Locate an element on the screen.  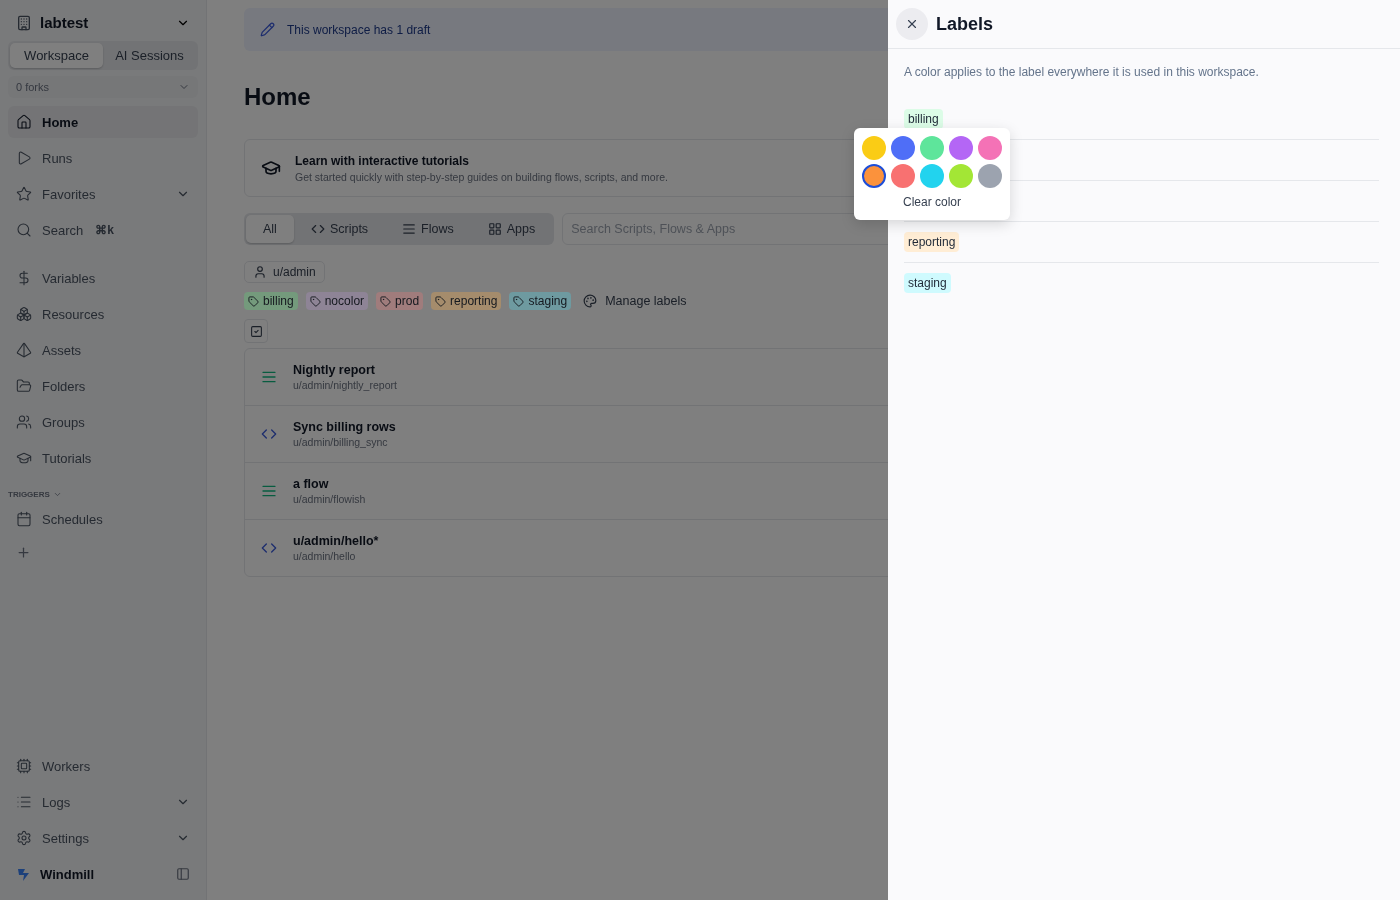
section-heading: TRIGGERS is located at coordinates (29, 494).